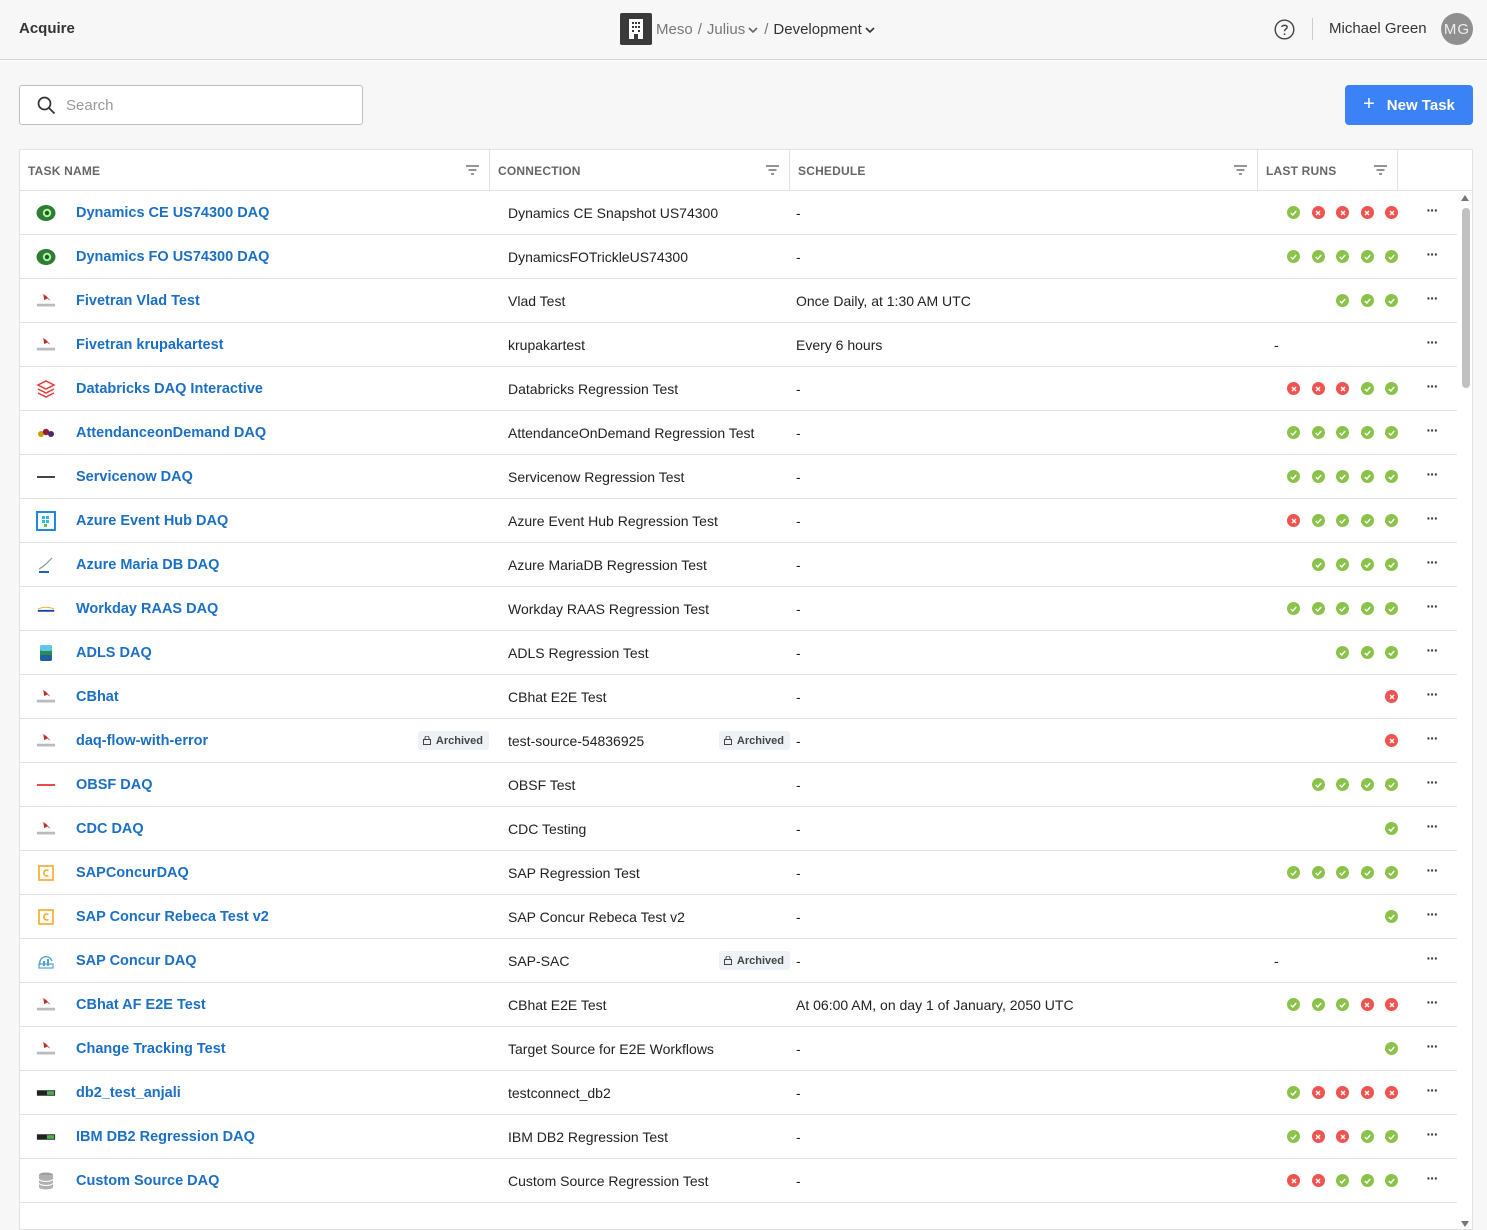  I want to click on task-name-link: Custom Source DAQ, so click(147, 1181).